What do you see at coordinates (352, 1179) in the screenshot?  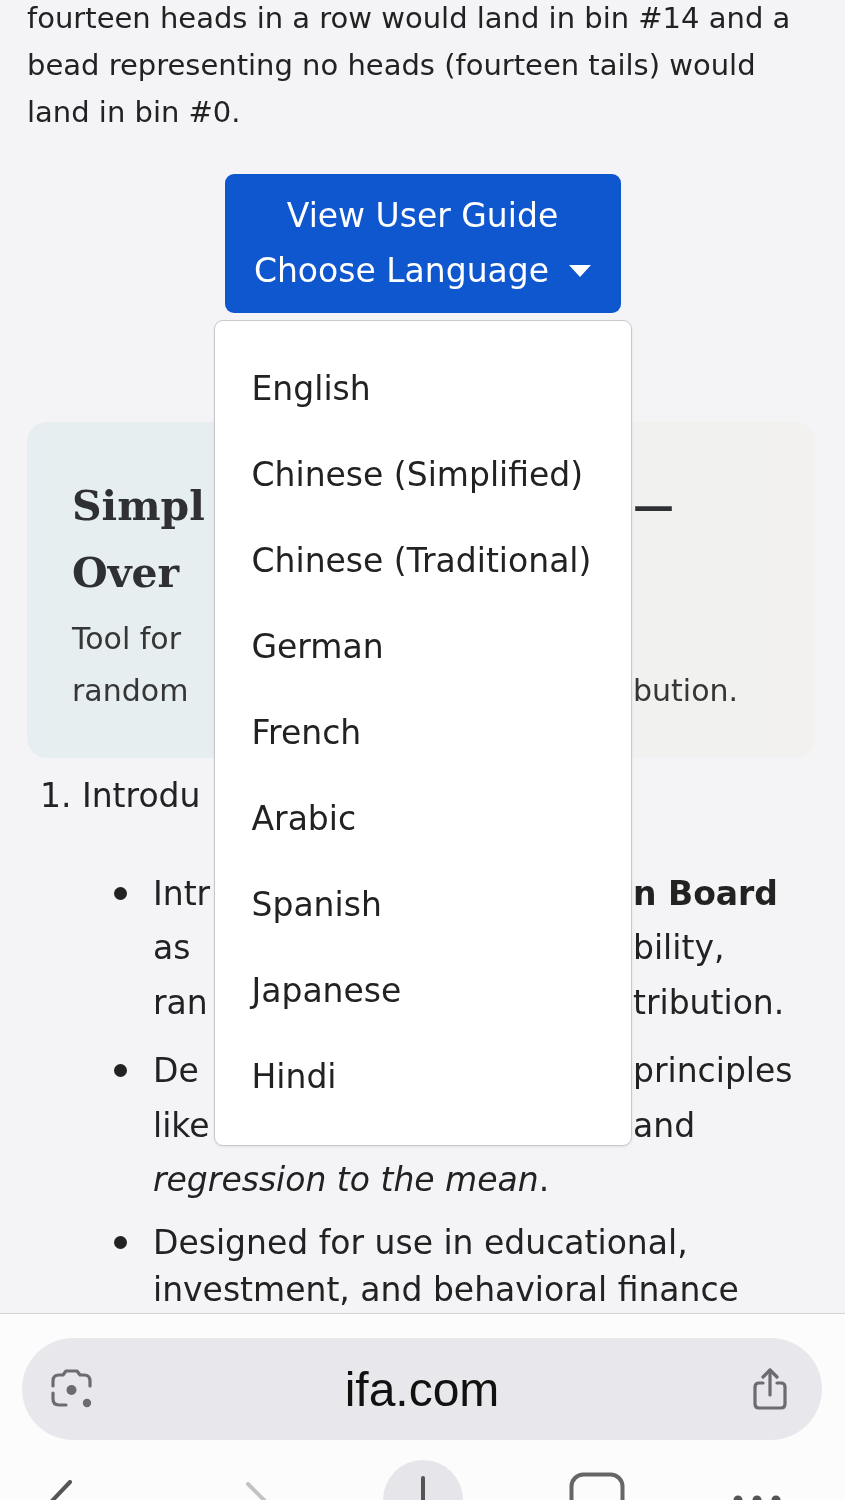 I see `bullet-text: regression to the mean.` at bounding box center [352, 1179].